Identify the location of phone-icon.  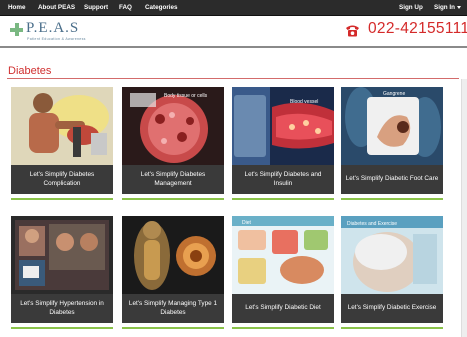
(352, 31).